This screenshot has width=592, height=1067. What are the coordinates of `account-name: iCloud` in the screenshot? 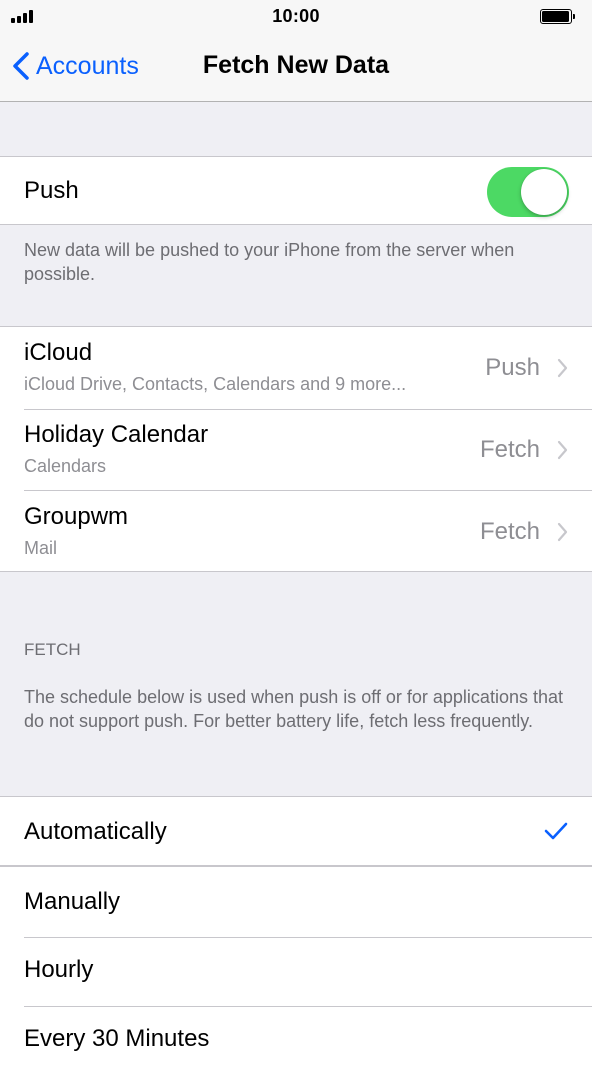 It's located at (58, 352).